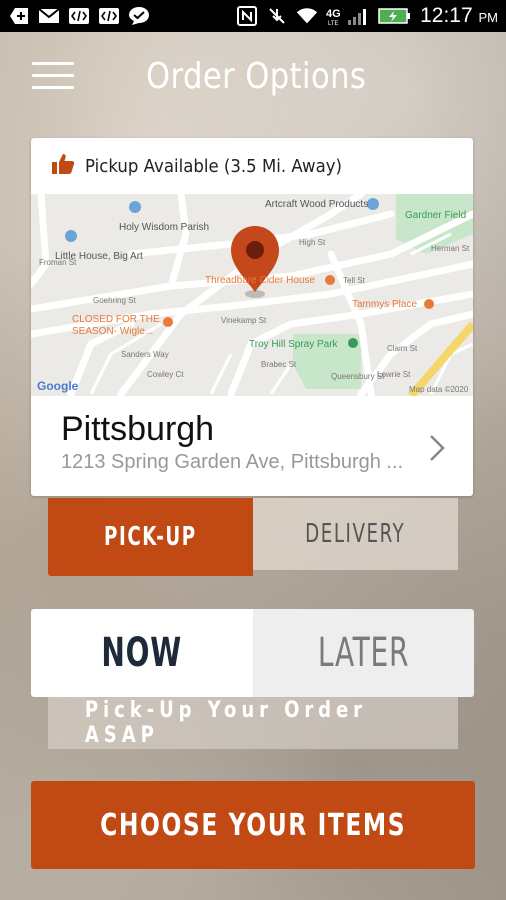  I want to click on map-street-label: Tell St, so click(354, 280).